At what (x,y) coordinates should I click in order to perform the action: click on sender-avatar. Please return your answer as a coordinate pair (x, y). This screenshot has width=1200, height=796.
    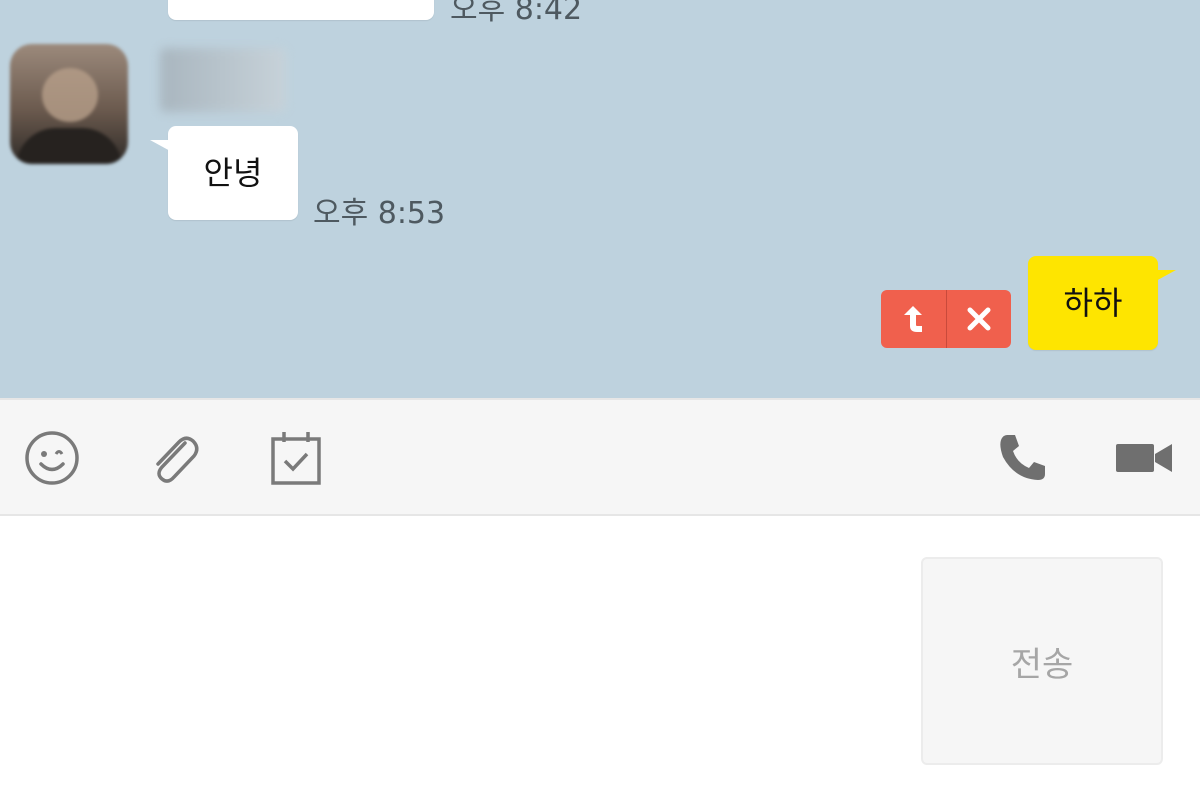
    Looking at the image, I should click on (69, 104).